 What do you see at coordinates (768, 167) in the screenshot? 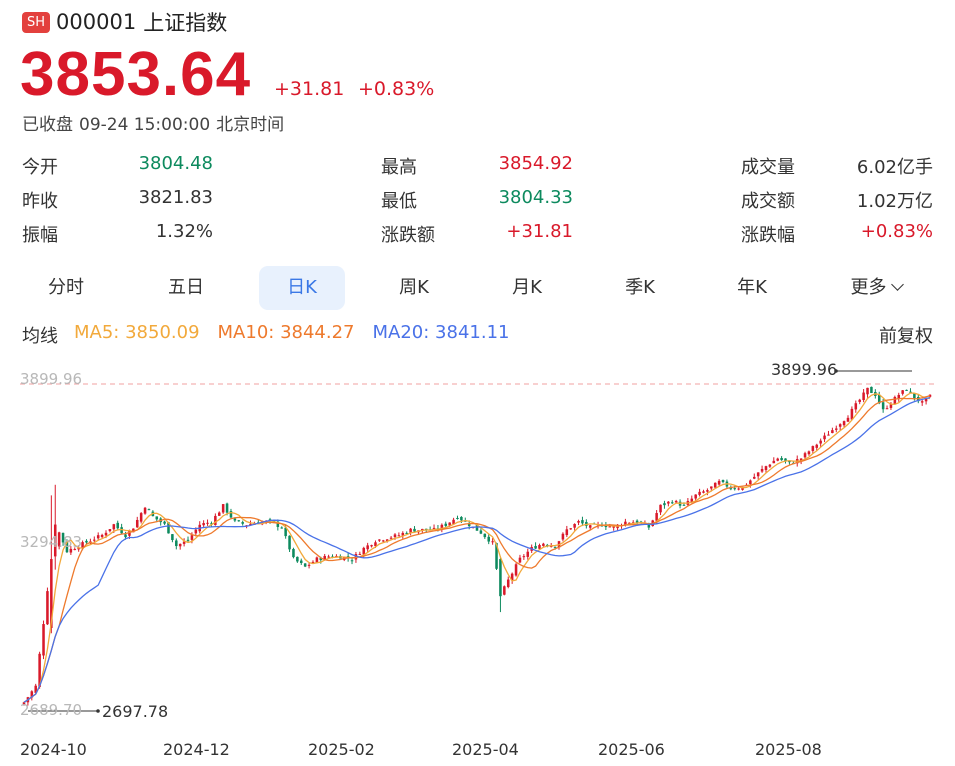
I see `stat-label-volume: 成交量` at bounding box center [768, 167].